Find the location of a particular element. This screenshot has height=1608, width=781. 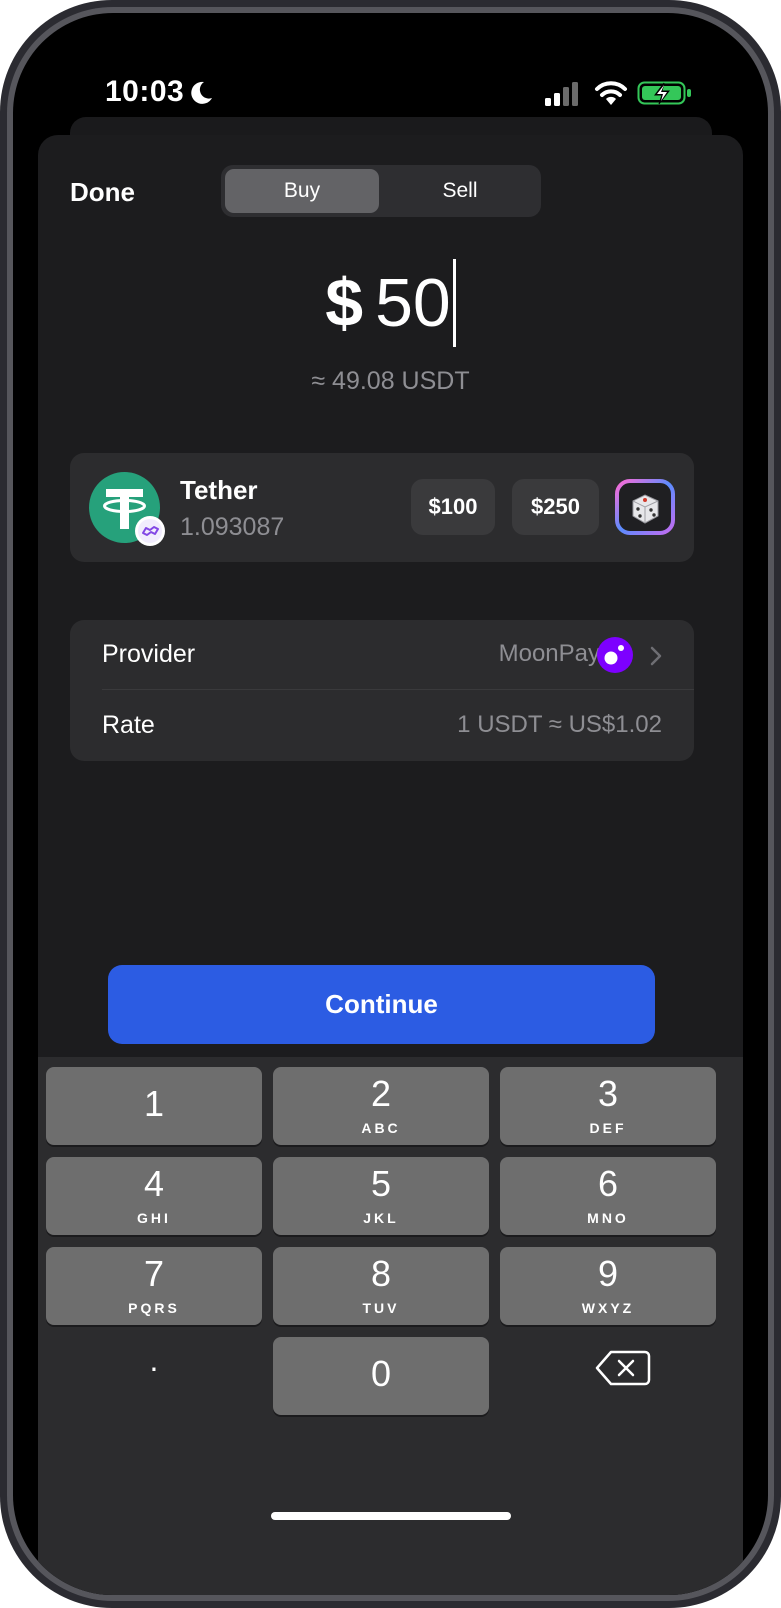

token-balance: 1.093087 is located at coordinates (232, 527).